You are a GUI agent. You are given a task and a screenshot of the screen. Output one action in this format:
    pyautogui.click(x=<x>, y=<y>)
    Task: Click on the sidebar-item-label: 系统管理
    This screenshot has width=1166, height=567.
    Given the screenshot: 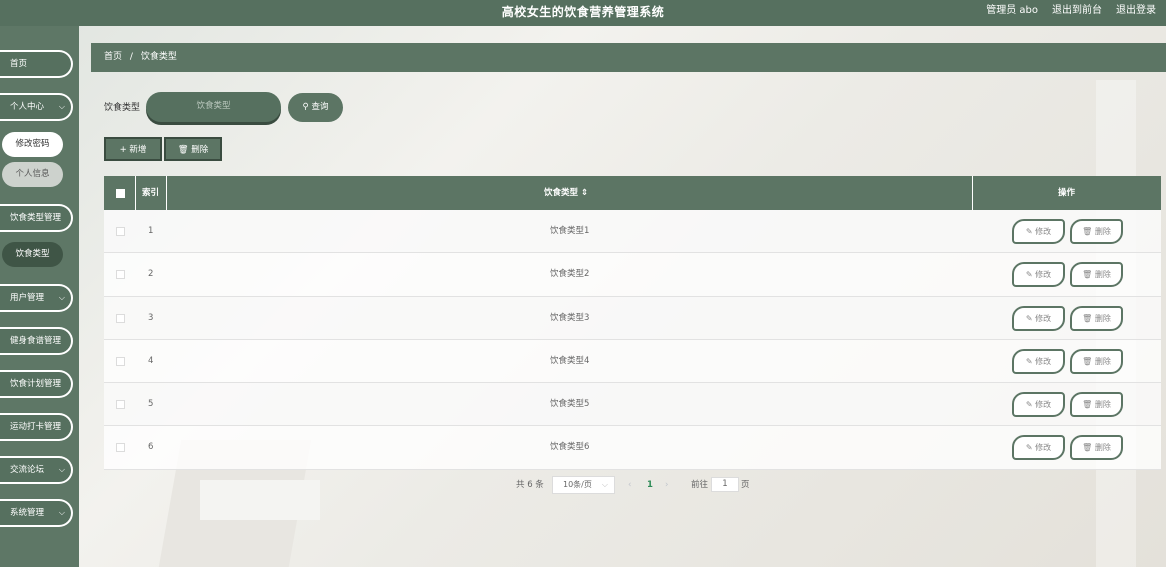 What is the action you would take?
    pyautogui.click(x=27, y=513)
    